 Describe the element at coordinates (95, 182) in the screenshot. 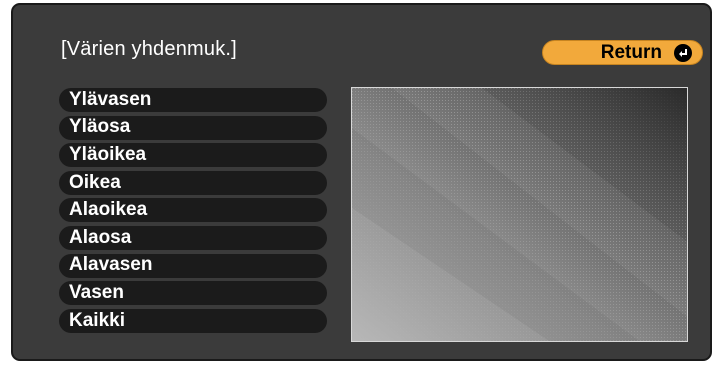

I see `menu-item-label: Oikea` at that location.